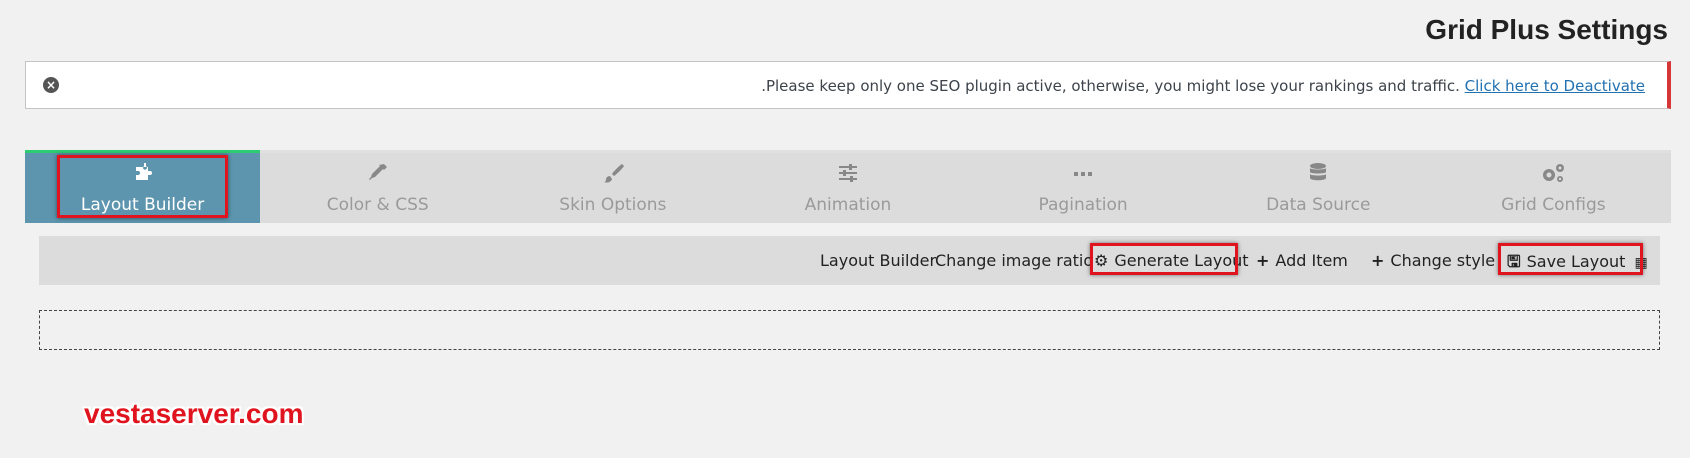  What do you see at coordinates (1318, 205) in the screenshot?
I see `tab-label: Data Source` at bounding box center [1318, 205].